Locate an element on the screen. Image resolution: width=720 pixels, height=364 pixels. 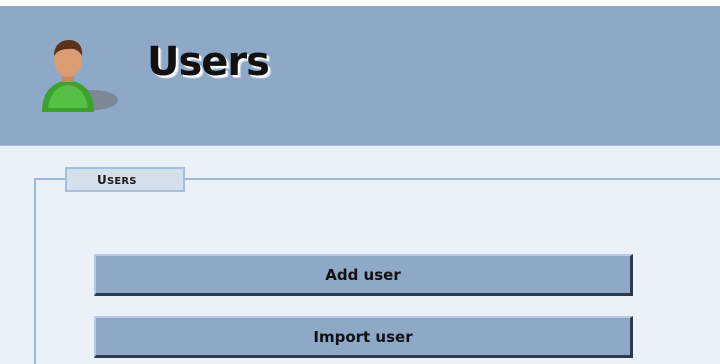
legend-initial: U is located at coordinates (102, 180).